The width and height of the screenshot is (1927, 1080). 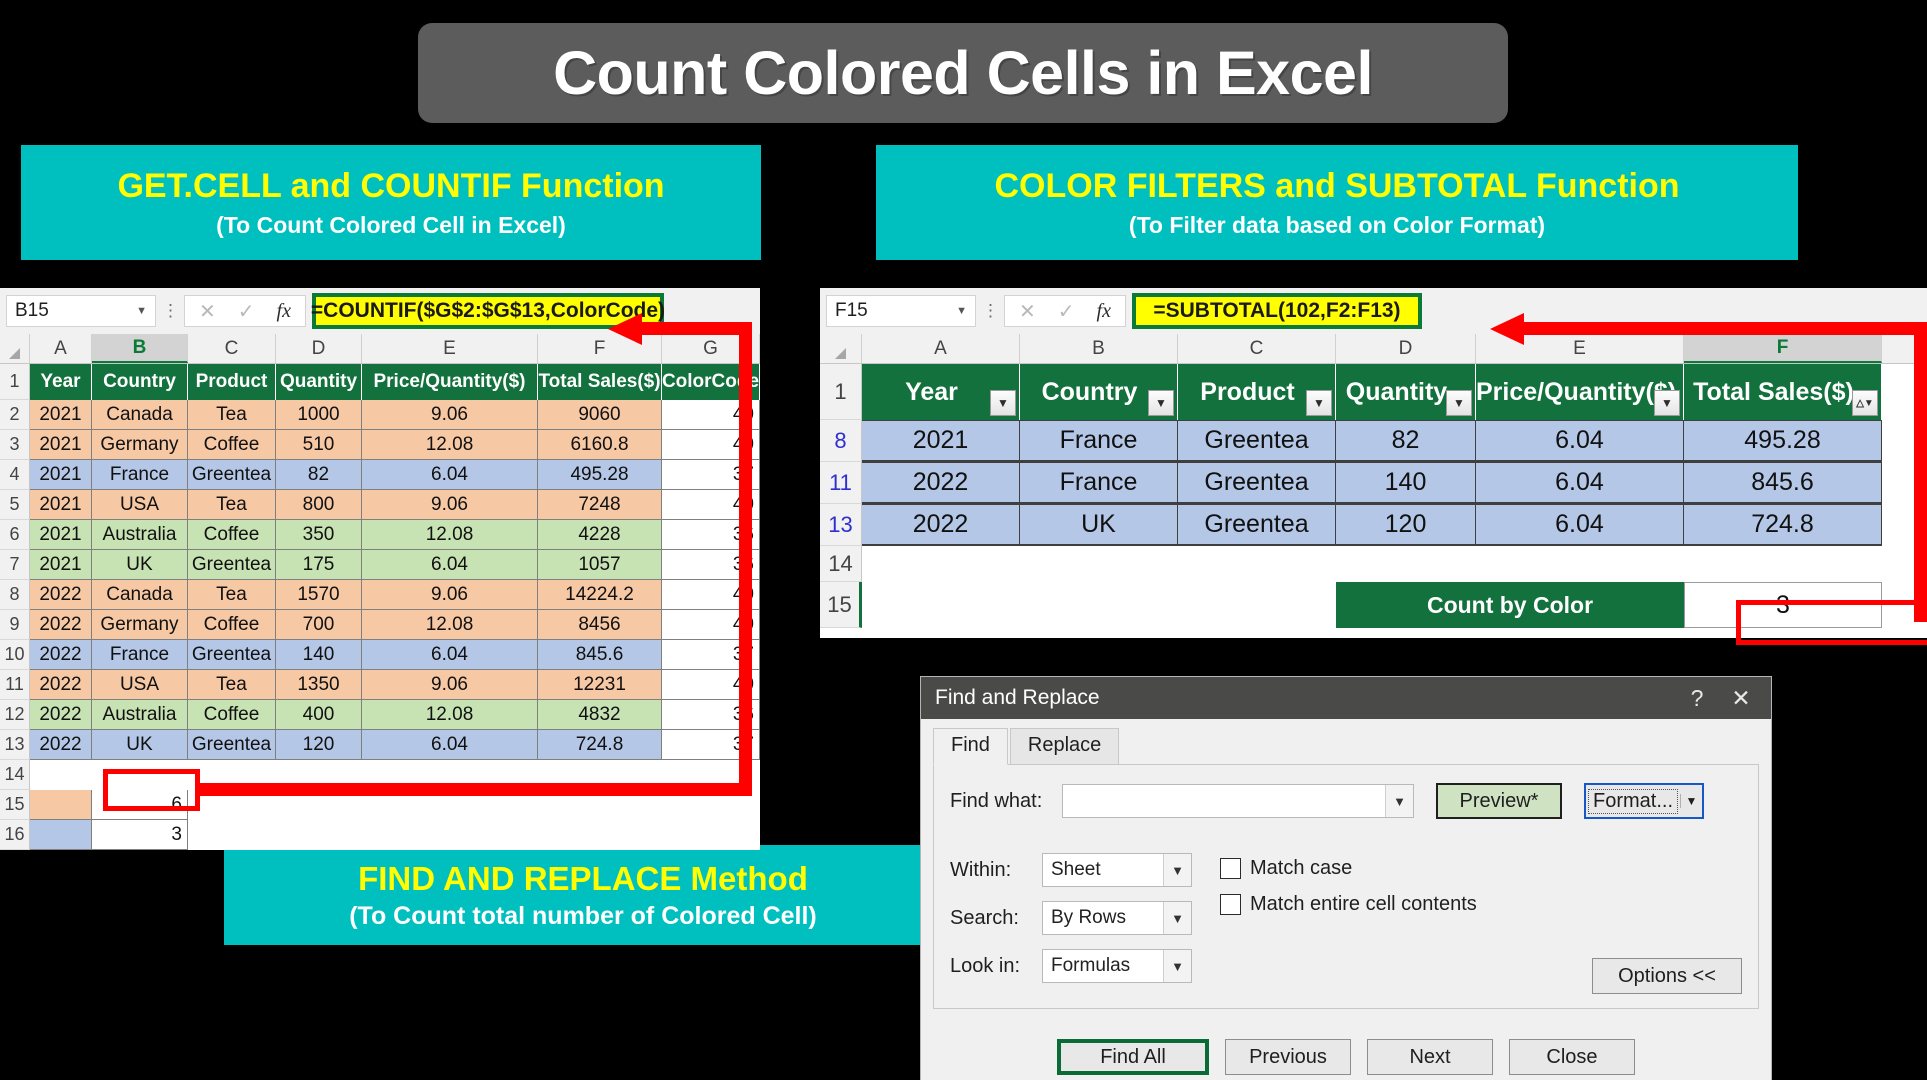 I want to click on left-cell: 800, so click(x=319, y=505).